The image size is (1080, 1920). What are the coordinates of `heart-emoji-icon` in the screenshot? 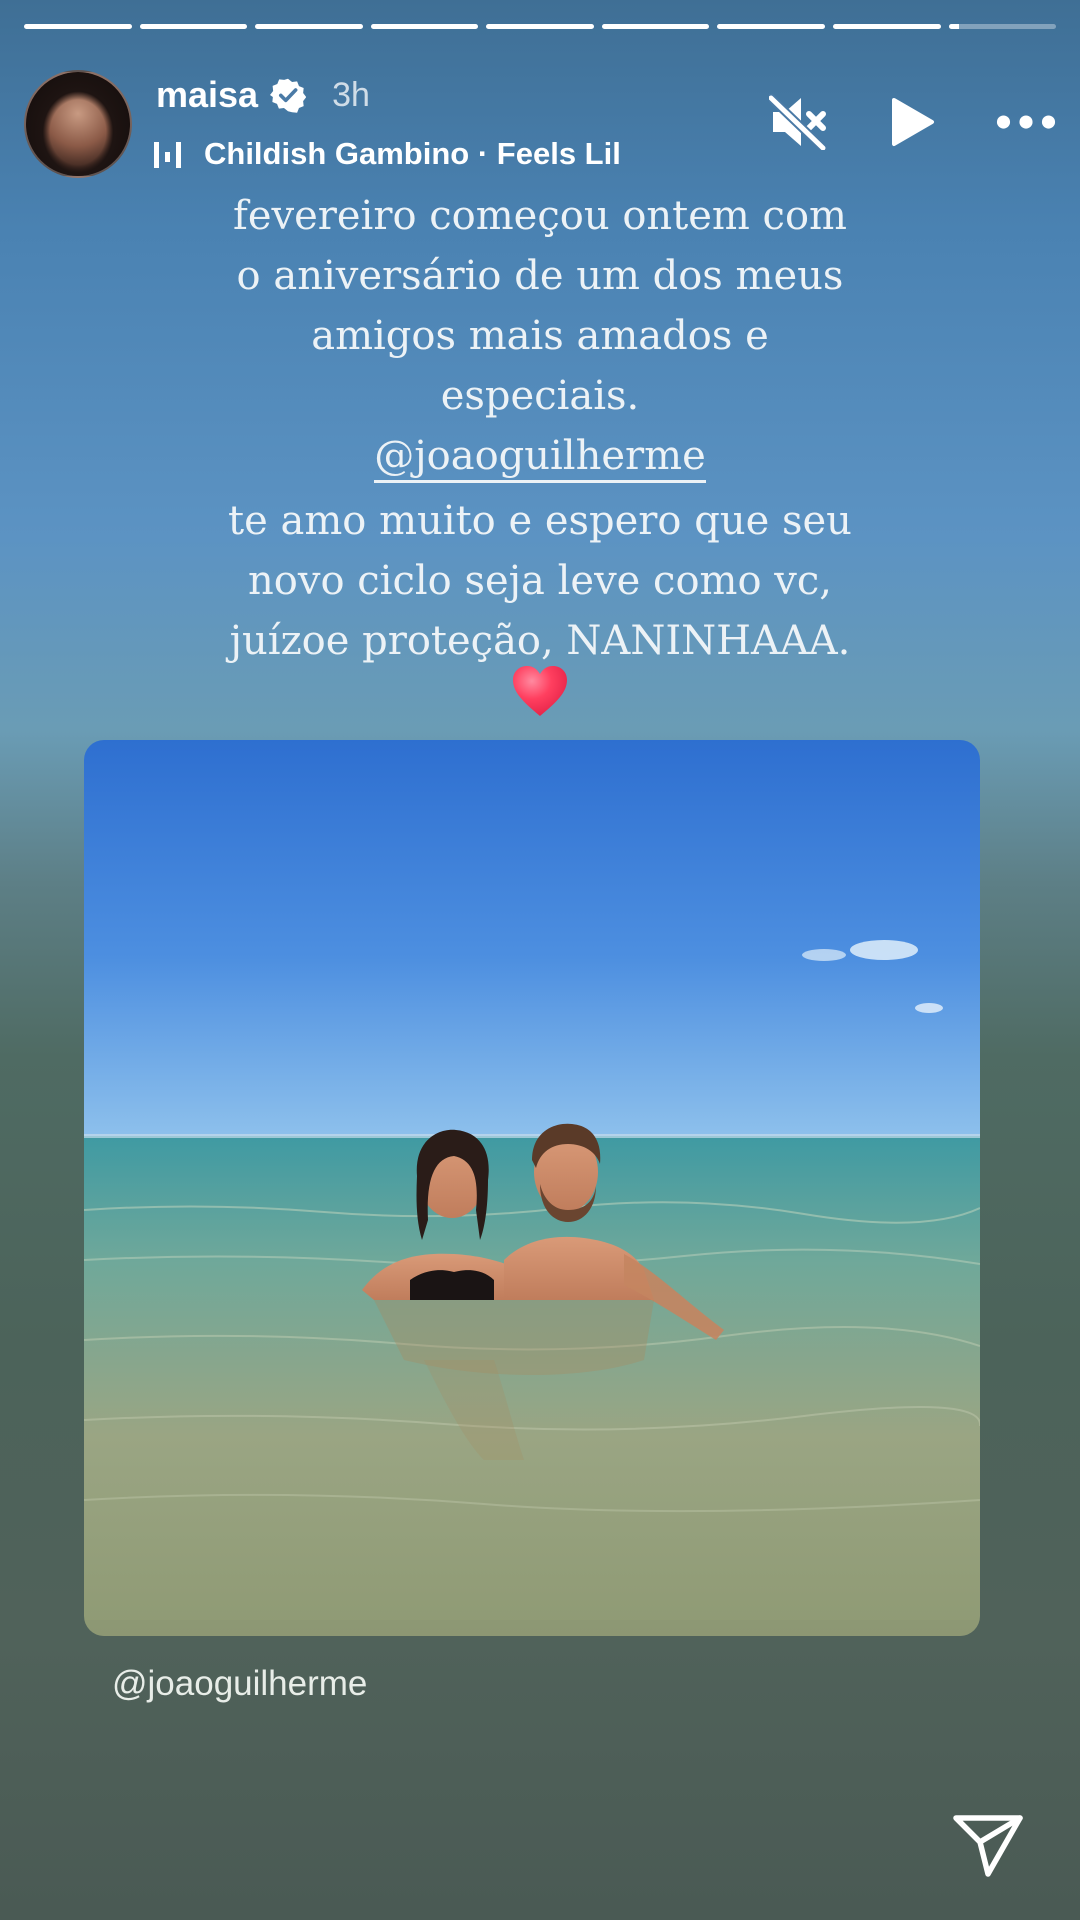 It's located at (540, 691).